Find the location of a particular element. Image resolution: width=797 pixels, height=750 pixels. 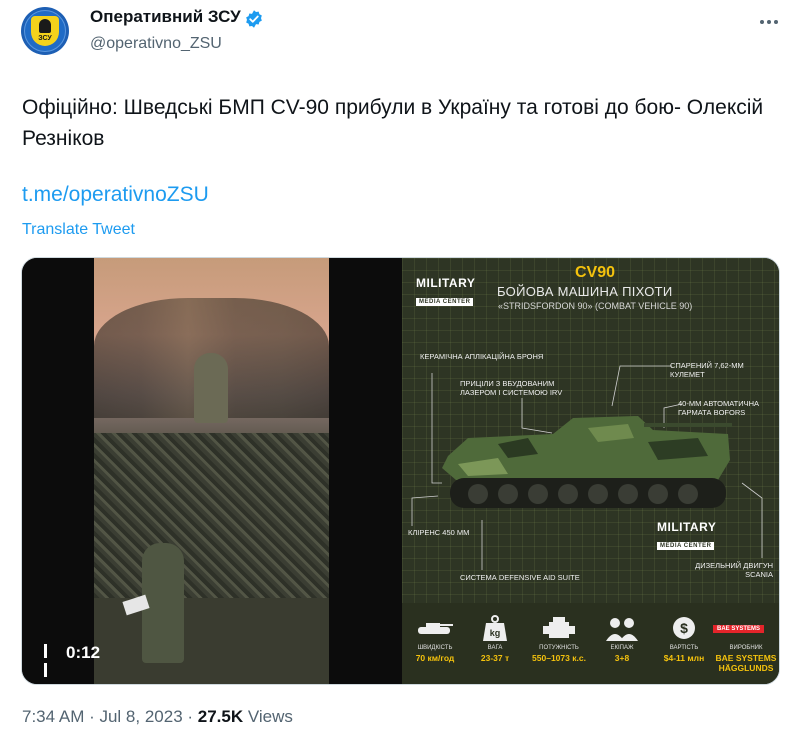

avatar-text: ЗСУ is located at coordinates (45, 38).